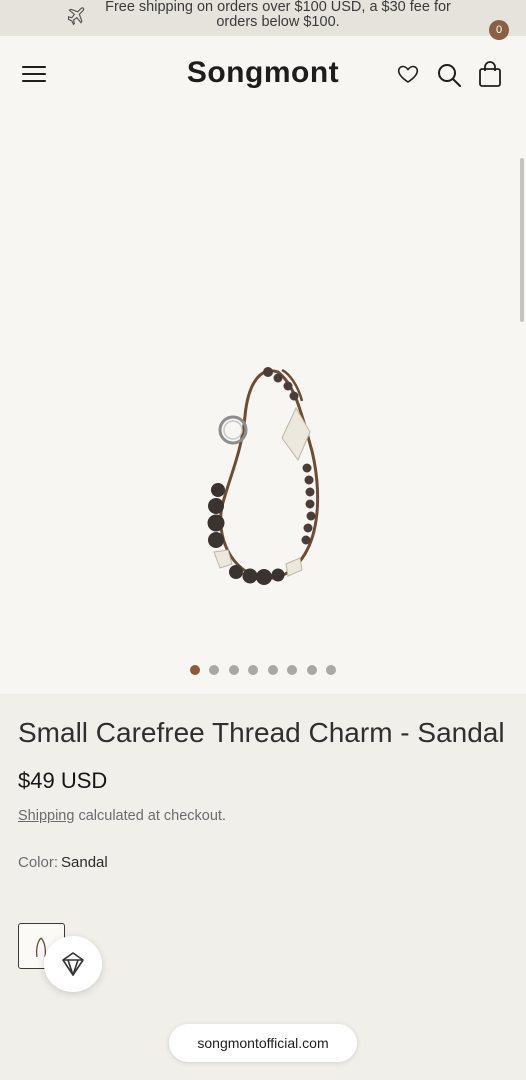 The image size is (526, 1080). I want to click on product-title: Small Carefree Thread Charm - Sandal, so click(261, 732).